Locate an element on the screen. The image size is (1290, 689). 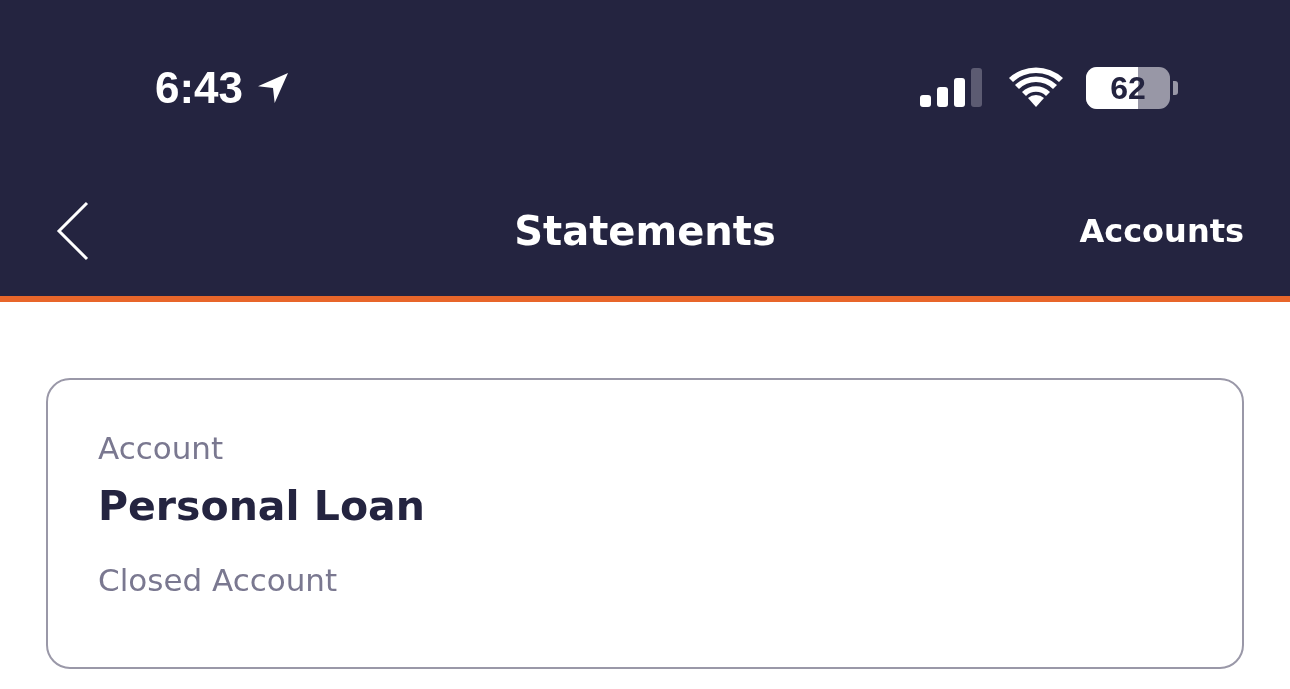
battery-percentage: 62 is located at coordinates (1128, 88).